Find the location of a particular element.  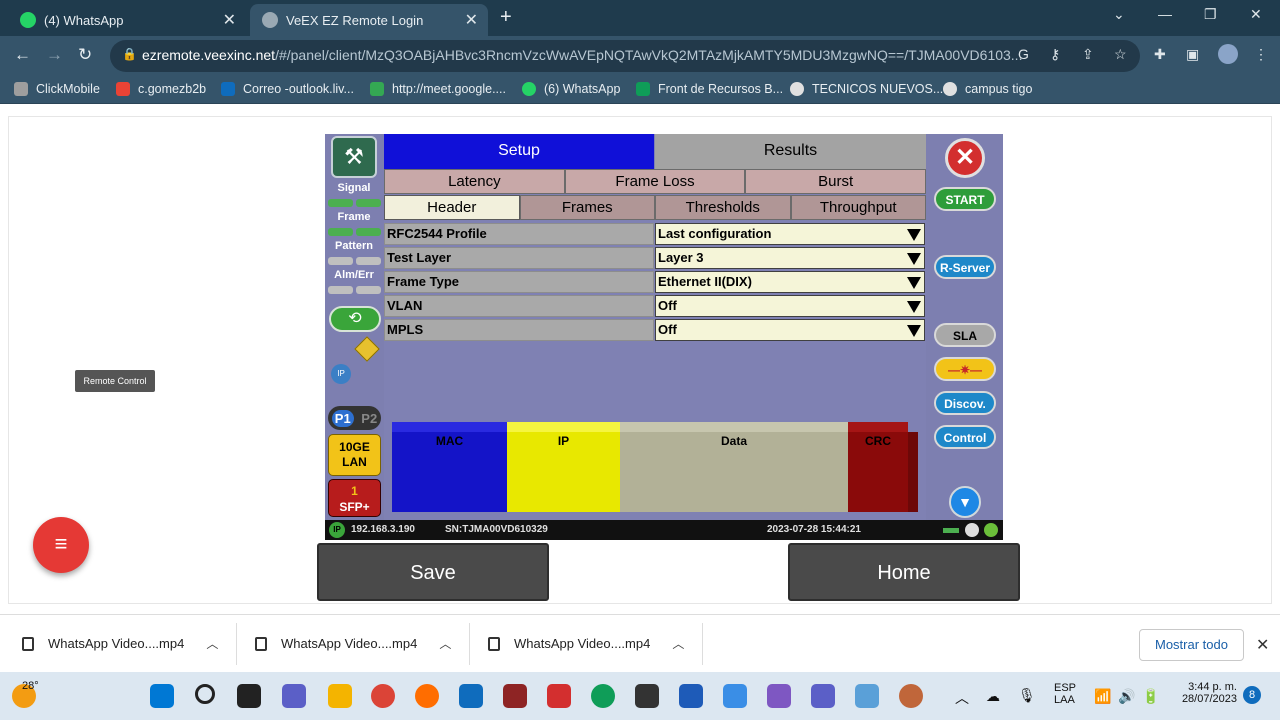

start-button: START is located at coordinates (965, 199).